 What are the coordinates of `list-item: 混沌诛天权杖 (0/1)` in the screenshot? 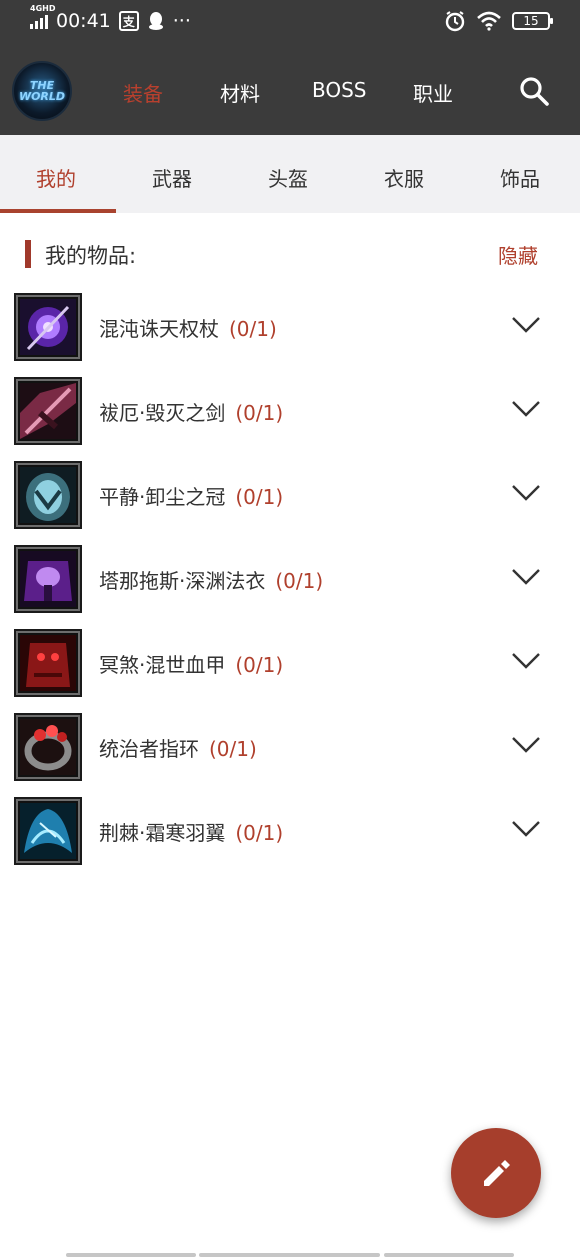 It's located at (284, 327).